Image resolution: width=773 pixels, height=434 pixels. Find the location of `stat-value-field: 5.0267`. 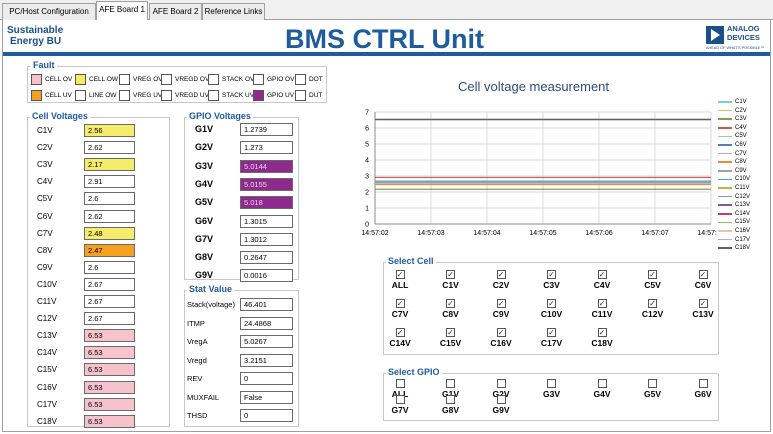

stat-value-field: 5.0267 is located at coordinates (266, 341).